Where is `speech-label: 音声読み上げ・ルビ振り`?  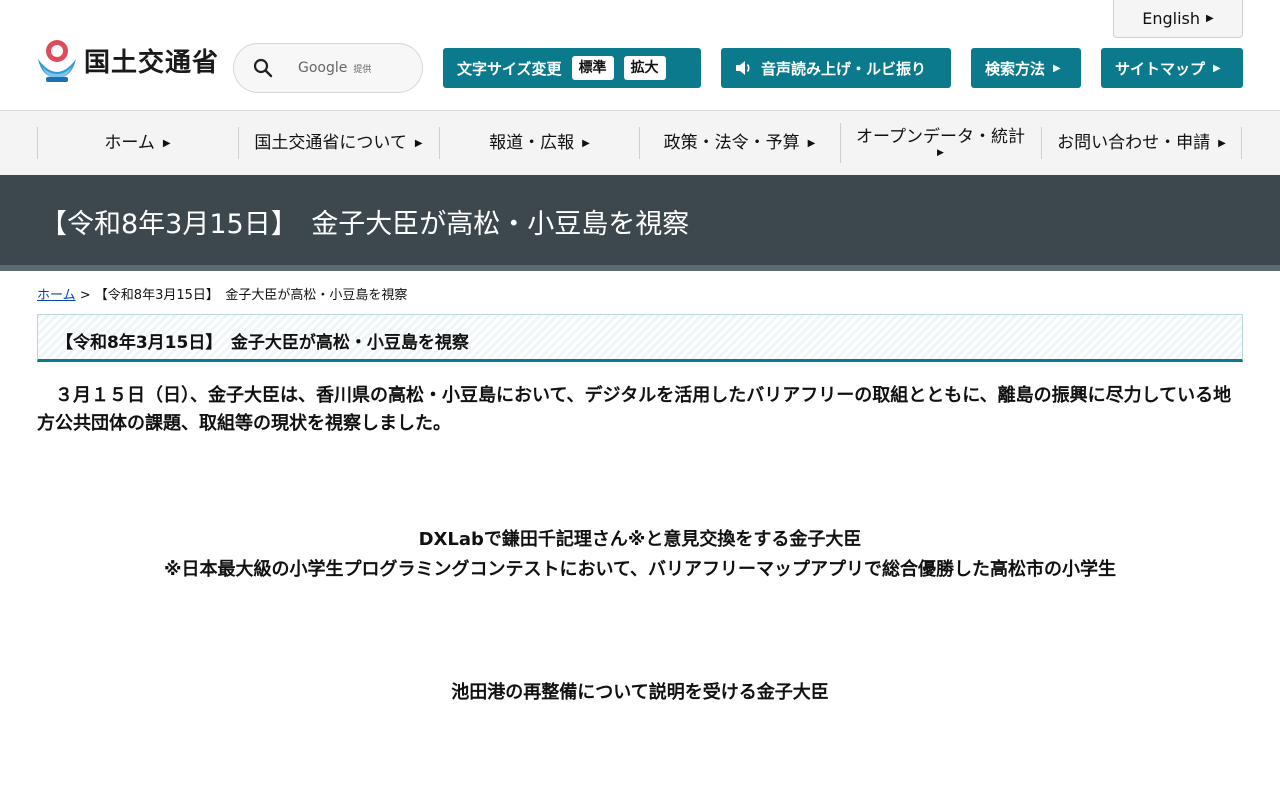 speech-label: 音声読み上げ・ルビ振り is located at coordinates (844, 68).